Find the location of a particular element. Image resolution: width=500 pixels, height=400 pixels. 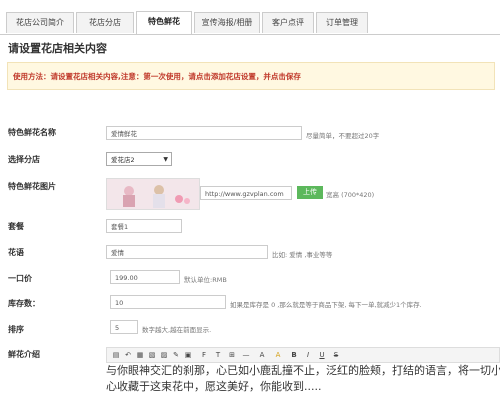

name-input: 爱情鲜花 is located at coordinates (204, 133).